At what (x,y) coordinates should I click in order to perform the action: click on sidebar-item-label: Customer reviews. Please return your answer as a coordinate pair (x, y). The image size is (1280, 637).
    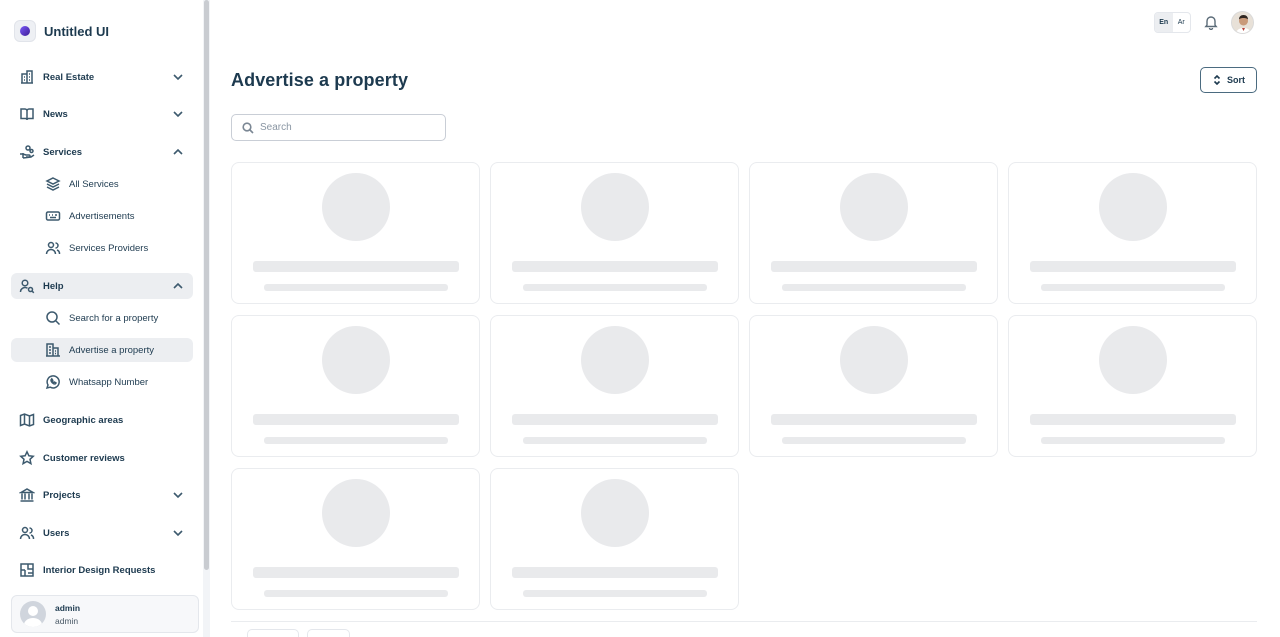
    Looking at the image, I should click on (84, 458).